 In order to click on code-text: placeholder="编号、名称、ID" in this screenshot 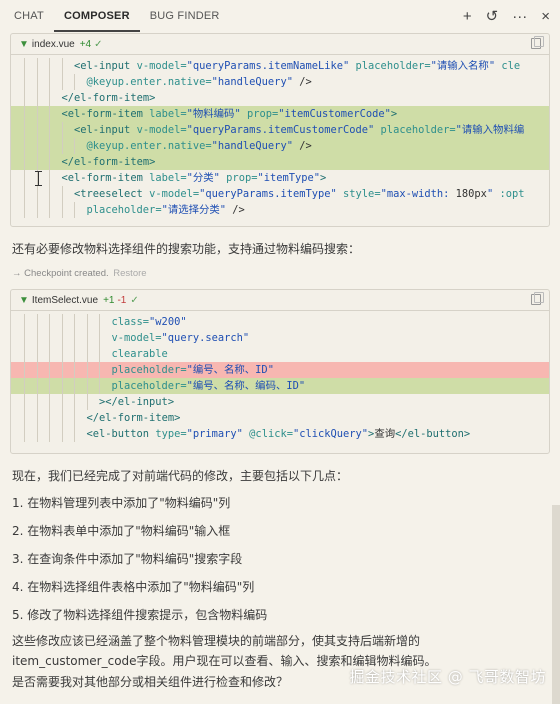, I will do `click(193, 370)`.